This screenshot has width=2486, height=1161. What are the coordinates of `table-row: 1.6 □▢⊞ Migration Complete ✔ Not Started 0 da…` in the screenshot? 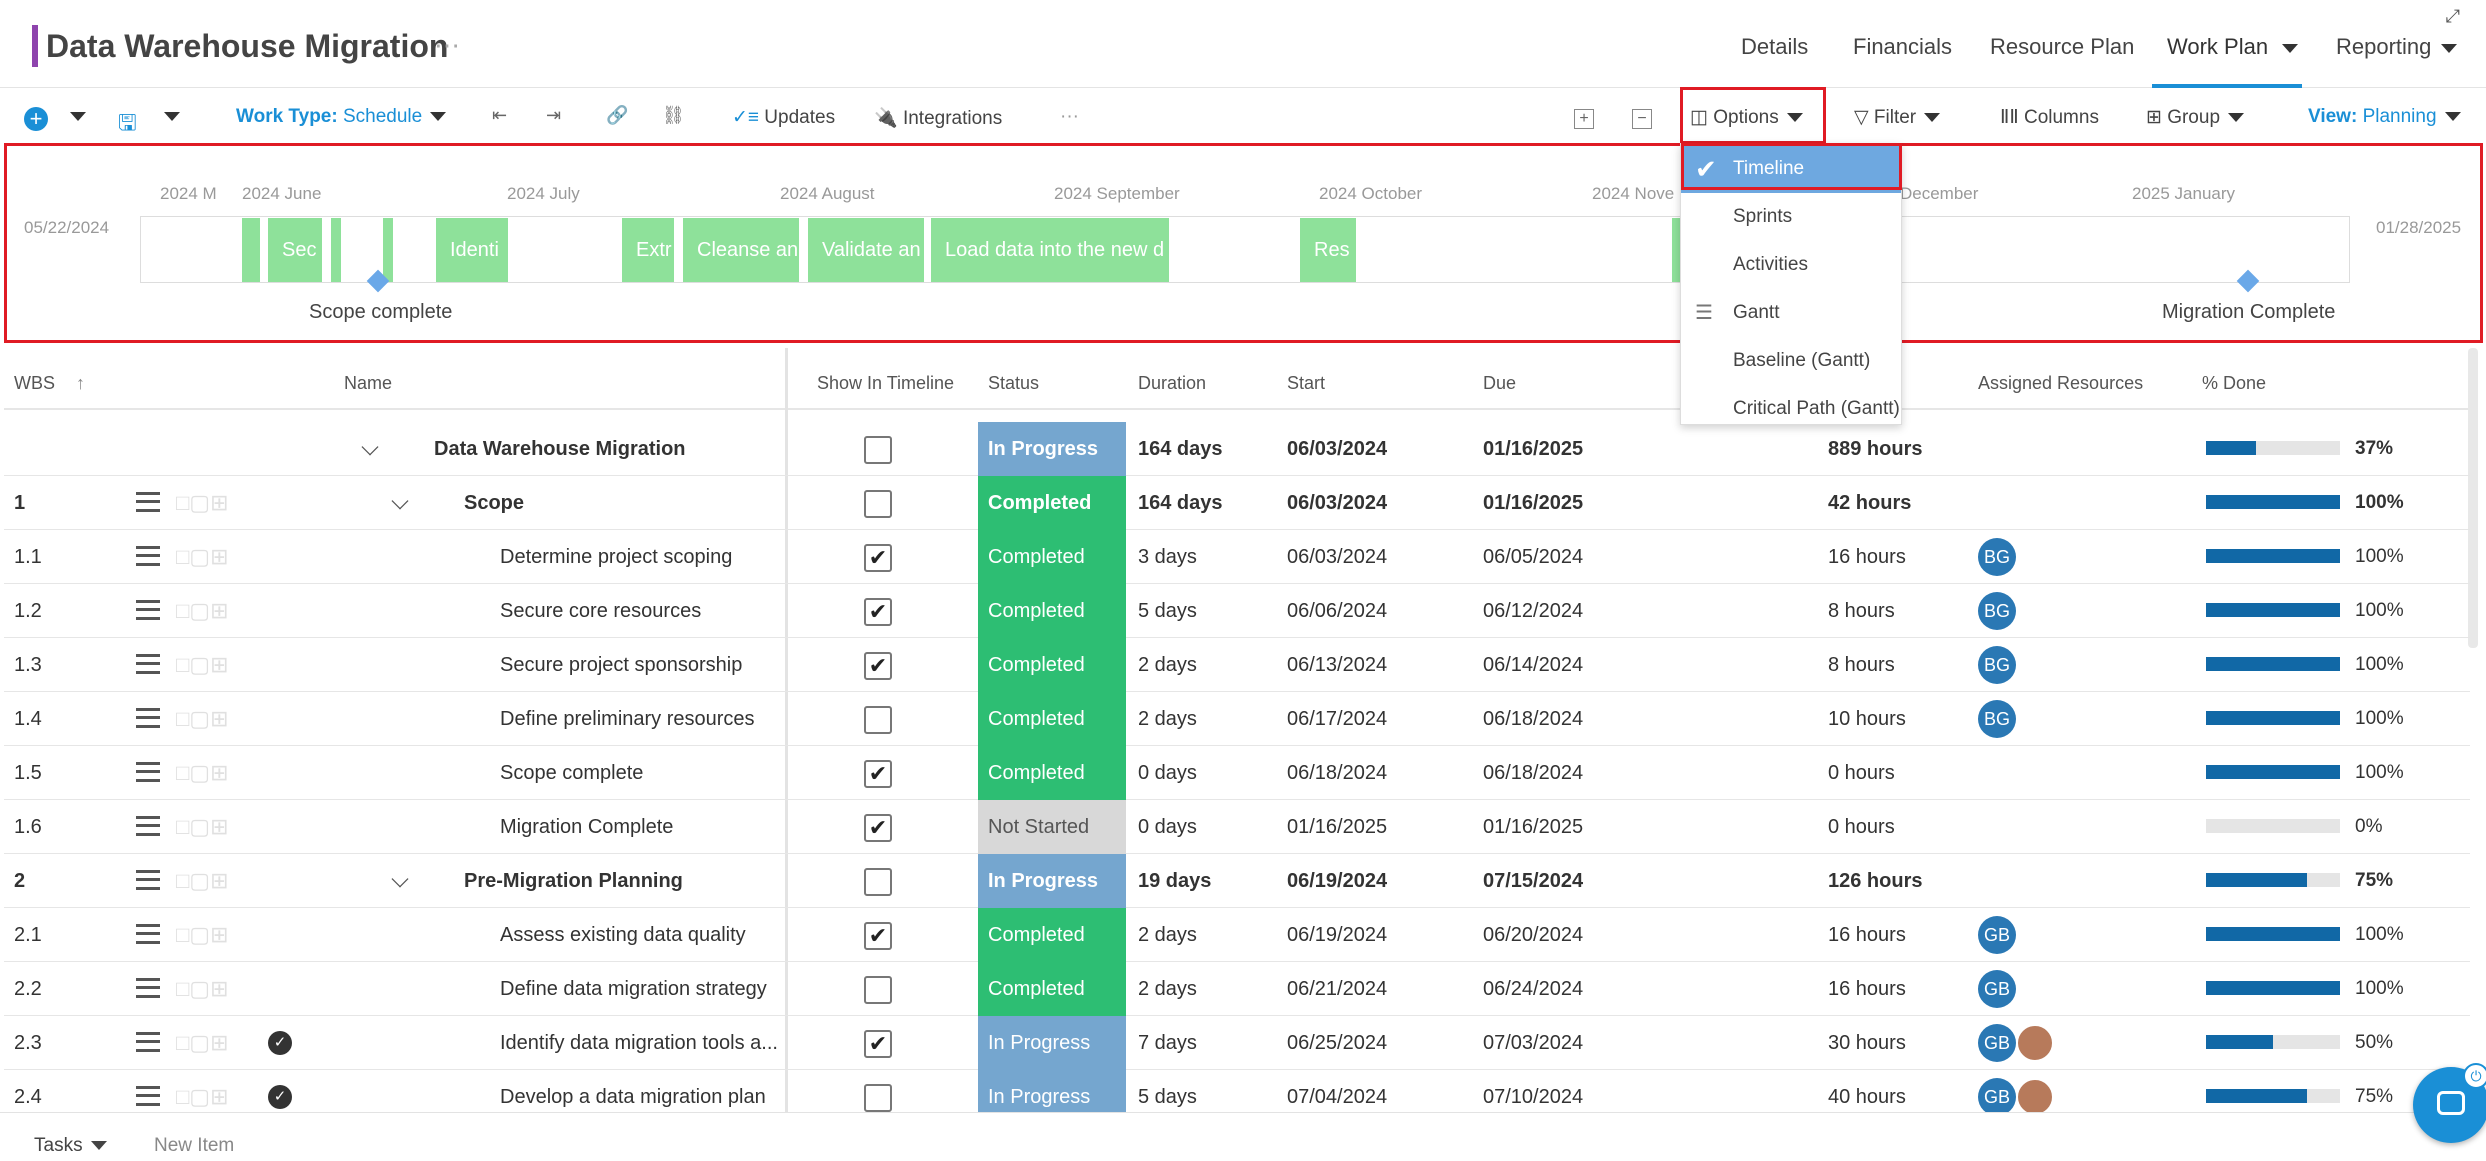 It's located at (1237, 827).